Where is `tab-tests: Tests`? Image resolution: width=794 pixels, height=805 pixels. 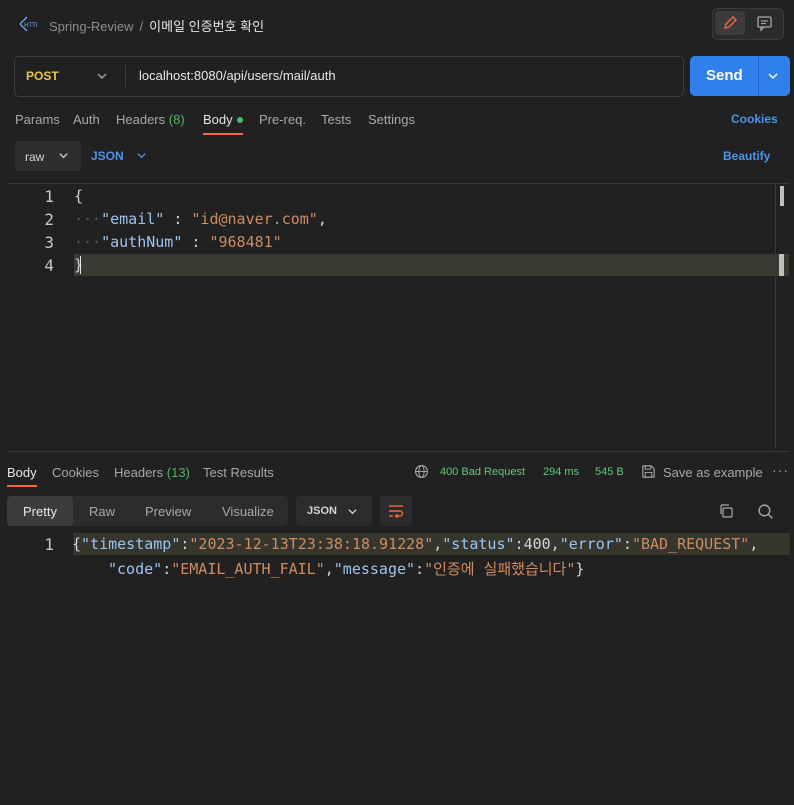 tab-tests: Tests is located at coordinates (336, 119).